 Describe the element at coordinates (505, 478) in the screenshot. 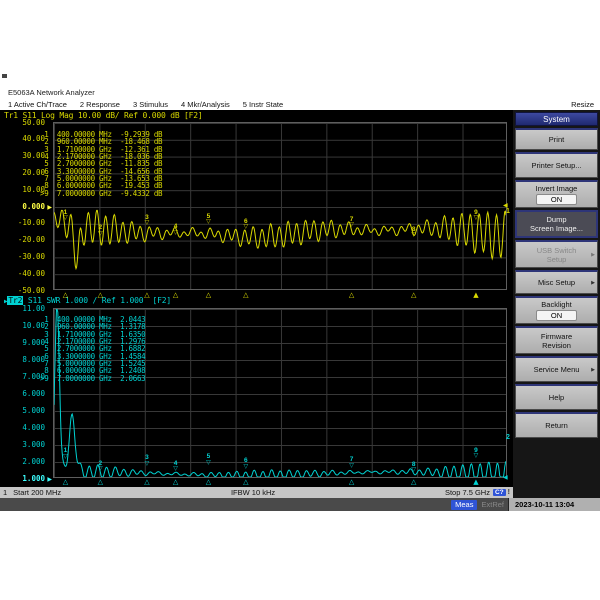

I see `ref-level-pointer-right-icon: ◀` at that location.